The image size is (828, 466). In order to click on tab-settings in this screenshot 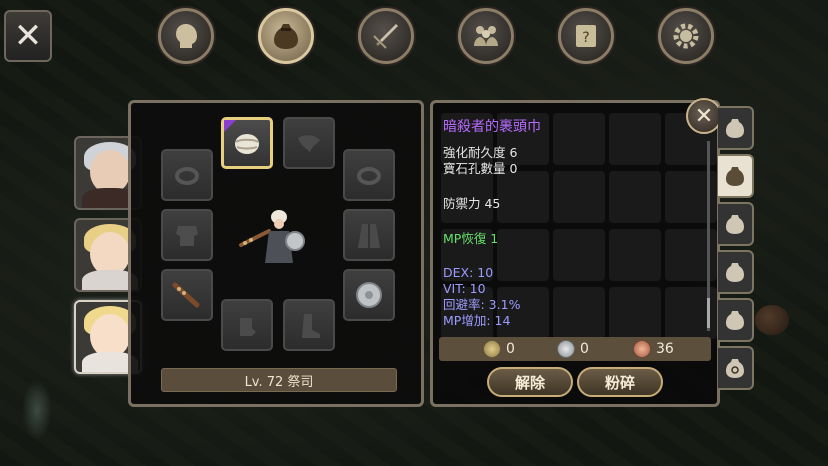, I will do `click(686, 36)`.